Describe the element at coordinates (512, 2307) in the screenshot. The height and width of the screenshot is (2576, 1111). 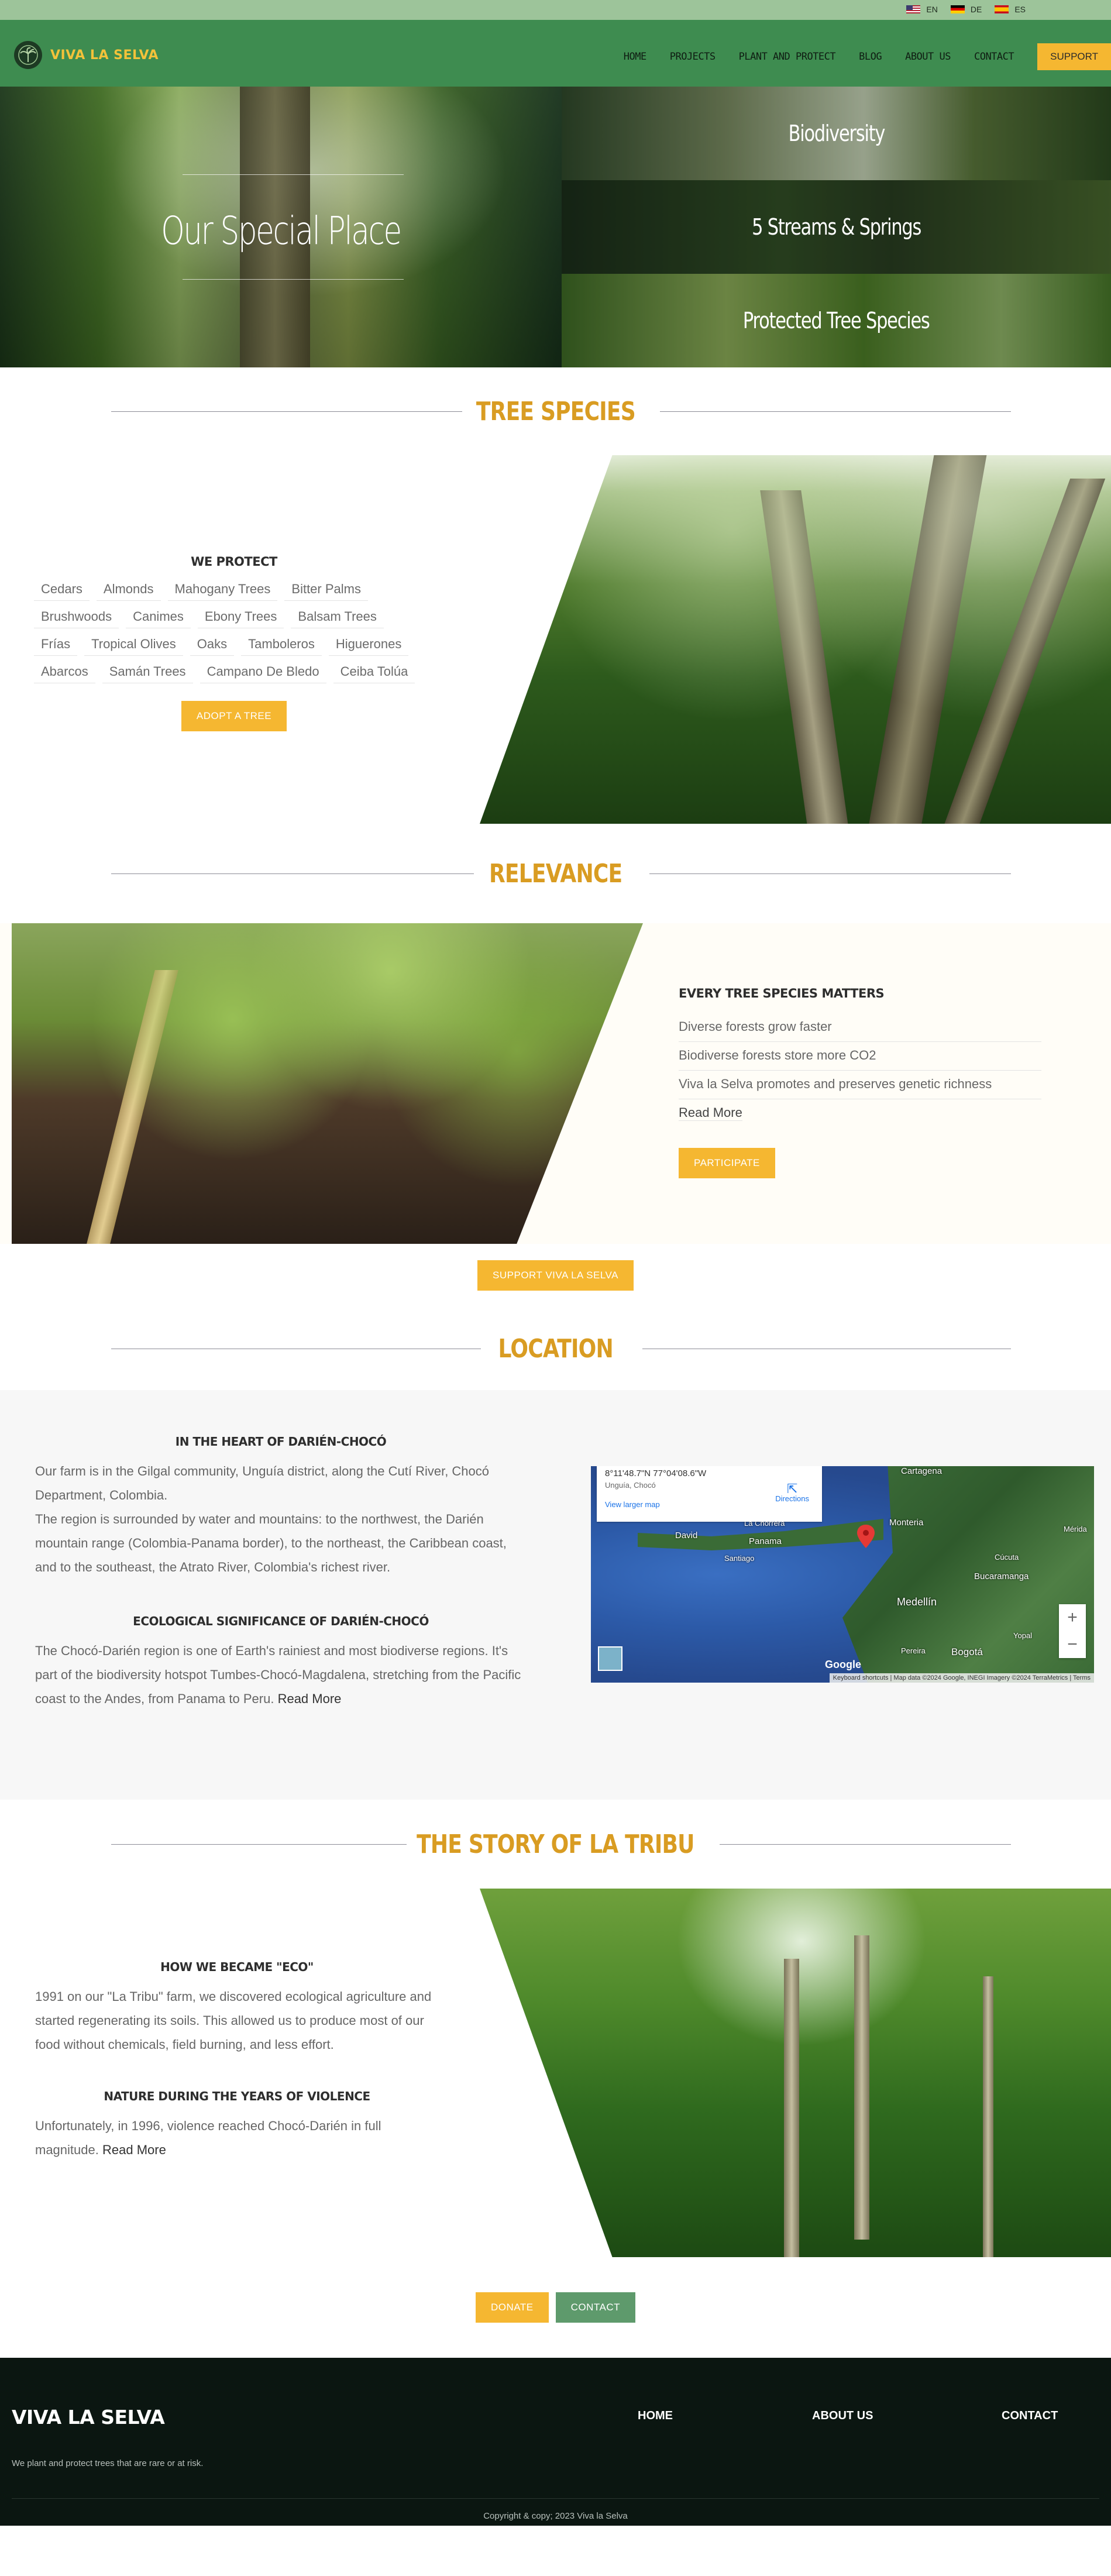
I see `donate-button: DONATE` at that location.